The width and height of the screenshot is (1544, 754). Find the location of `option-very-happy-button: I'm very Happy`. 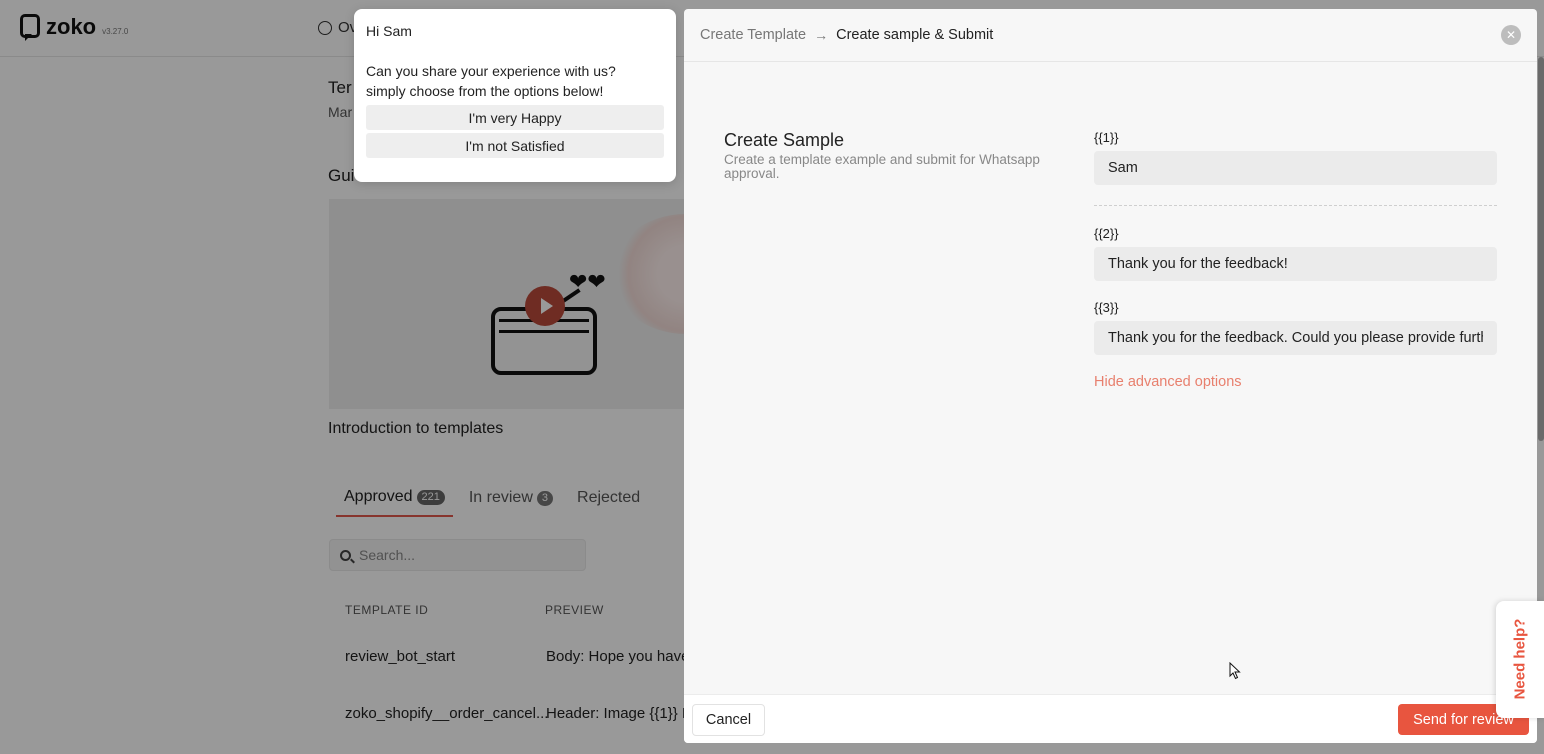

option-very-happy-button: I'm very Happy is located at coordinates (515, 117).